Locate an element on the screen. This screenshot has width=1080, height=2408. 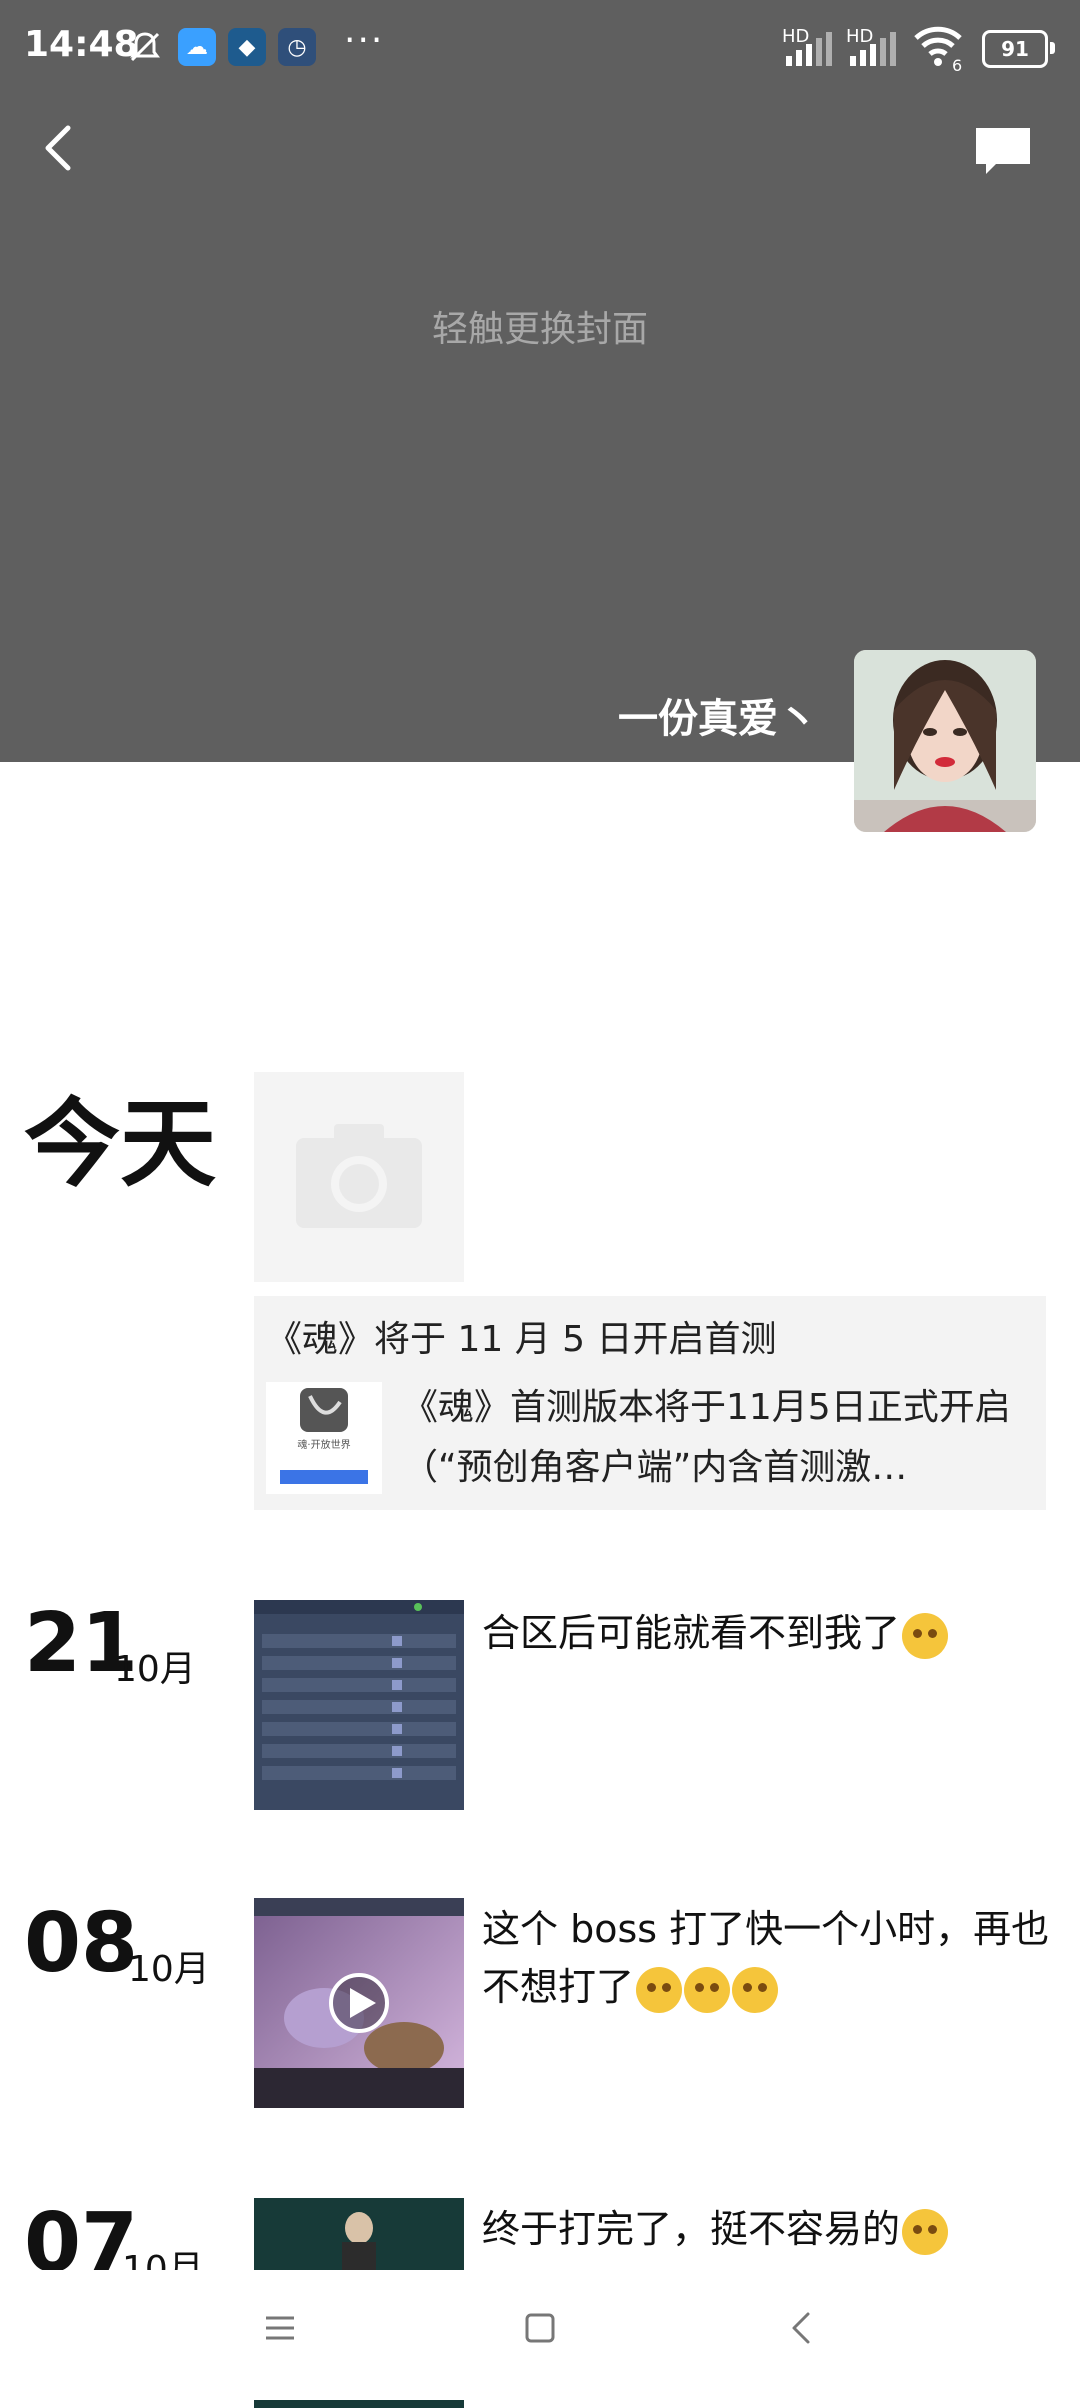
wifi-label: 6 is located at coordinates (957, 65).